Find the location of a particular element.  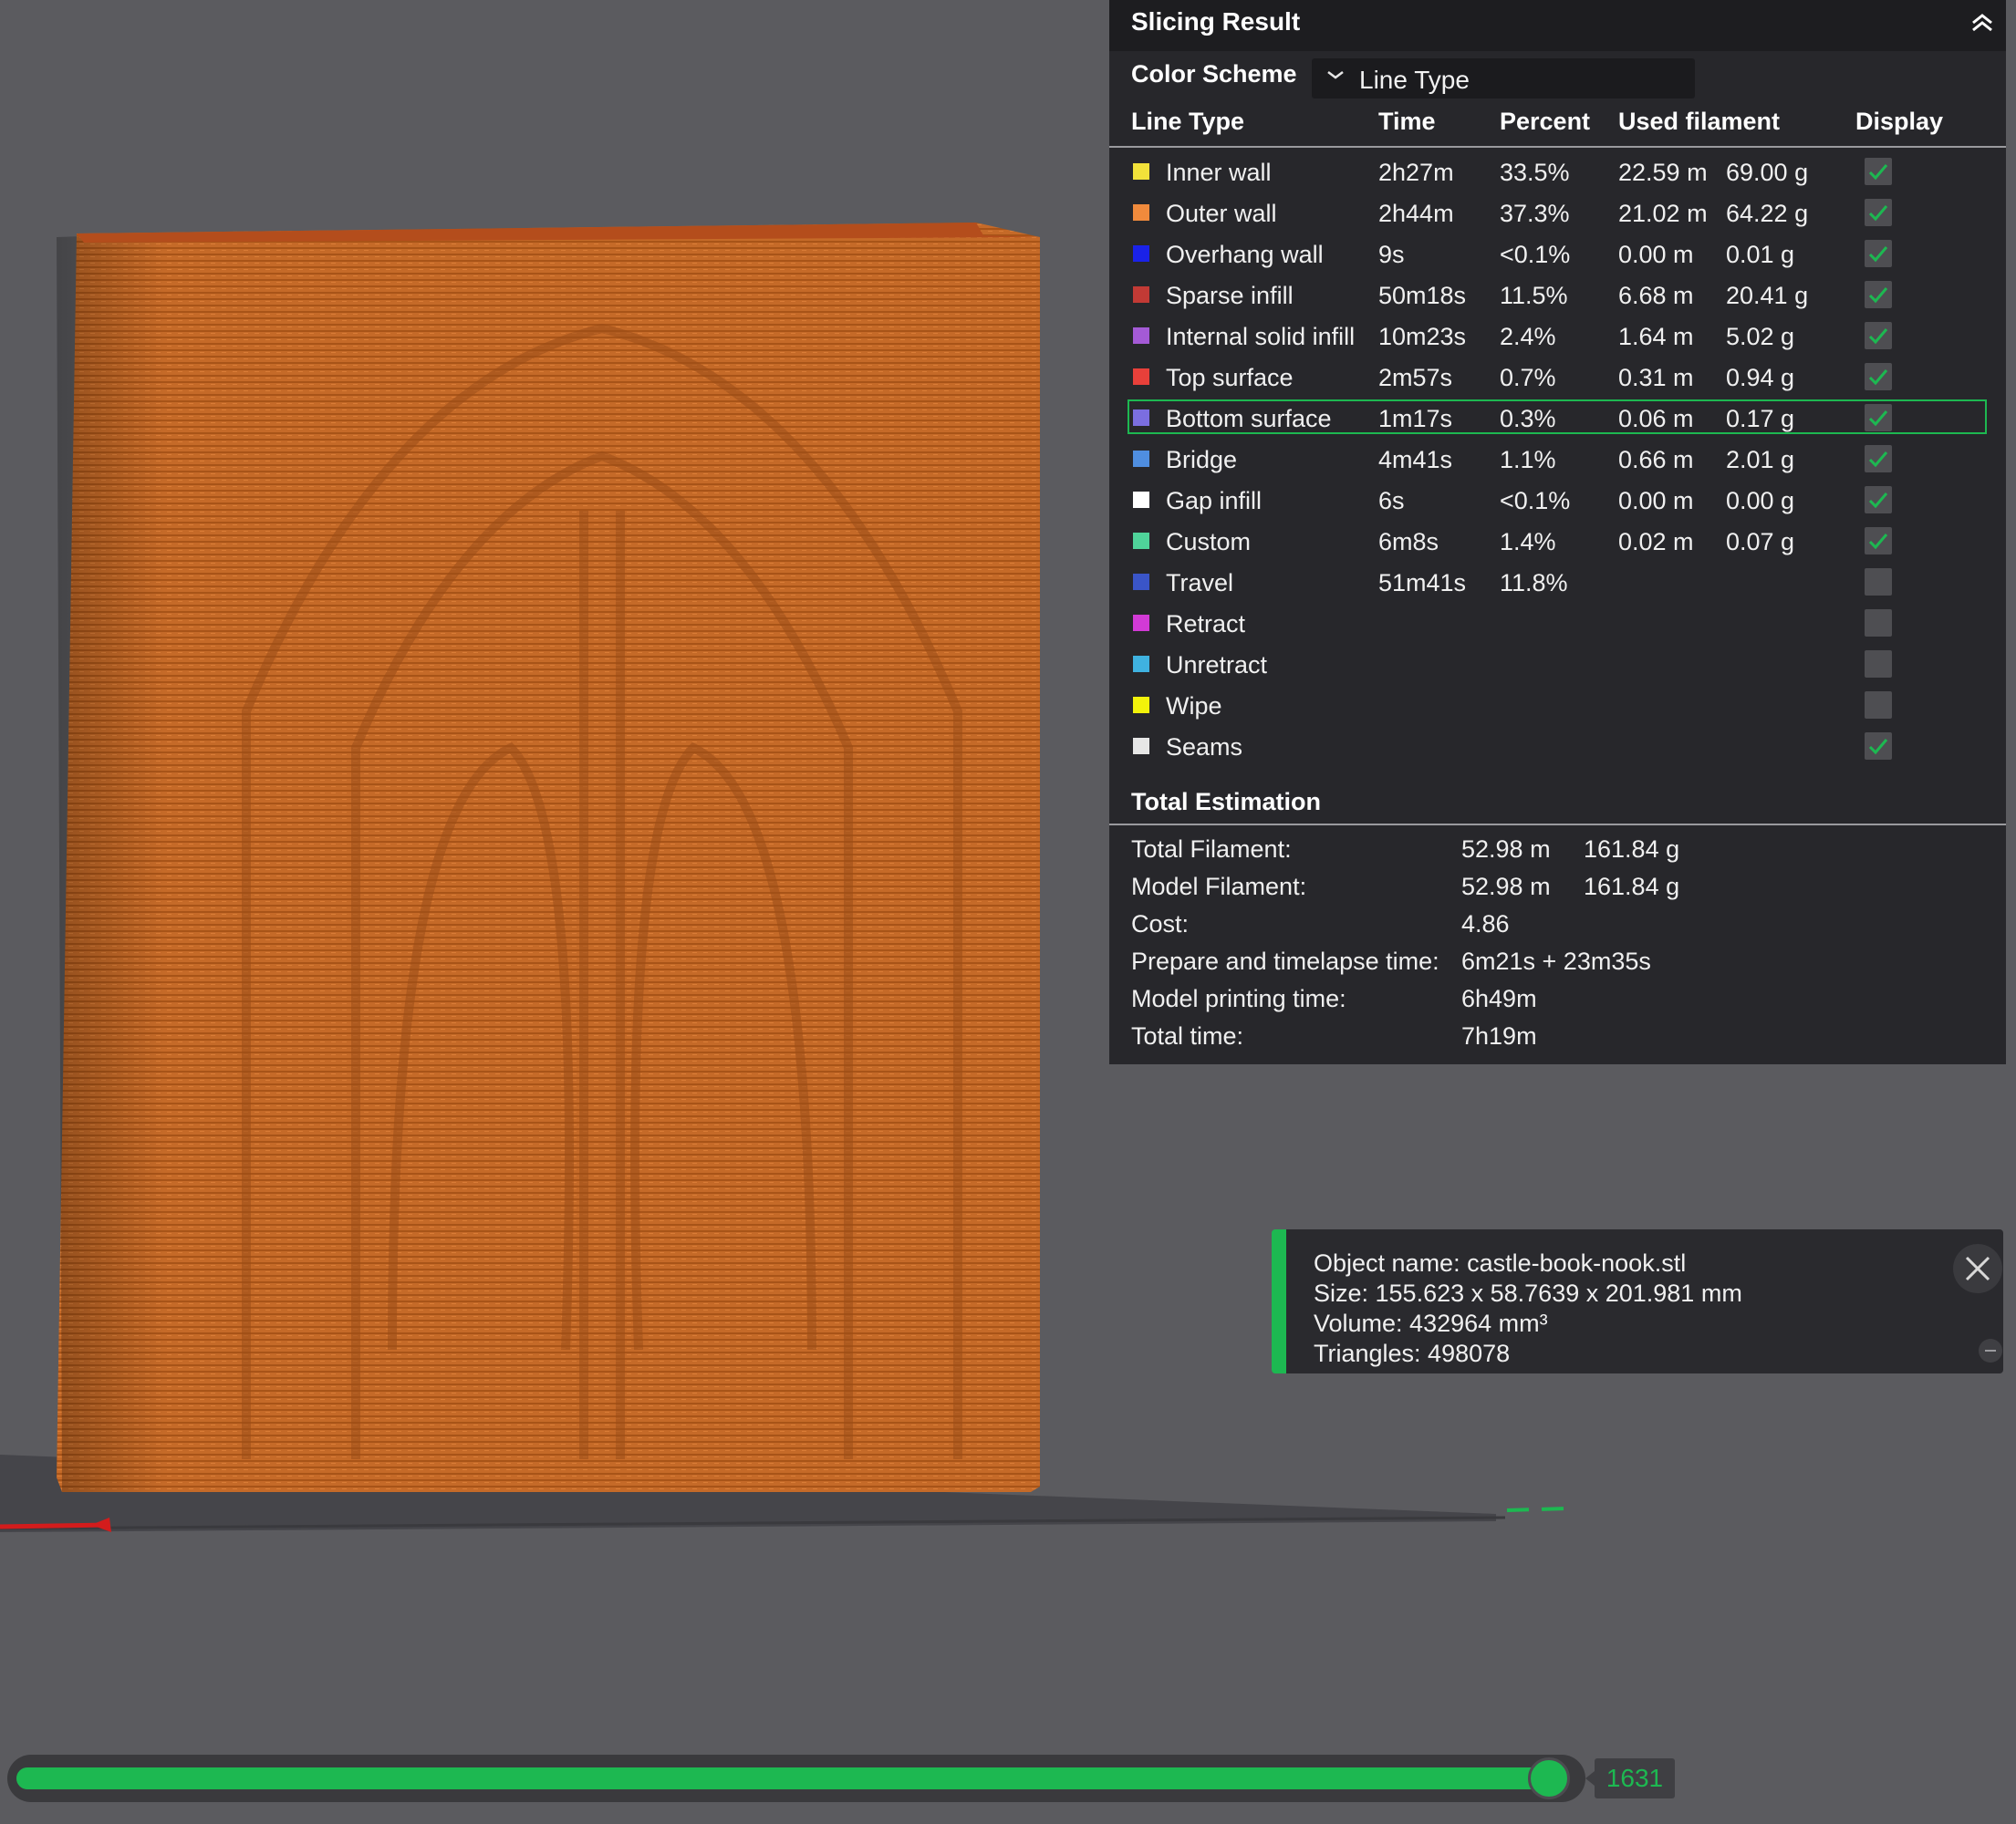

line-type-label: Sparse infill is located at coordinates (1230, 296).